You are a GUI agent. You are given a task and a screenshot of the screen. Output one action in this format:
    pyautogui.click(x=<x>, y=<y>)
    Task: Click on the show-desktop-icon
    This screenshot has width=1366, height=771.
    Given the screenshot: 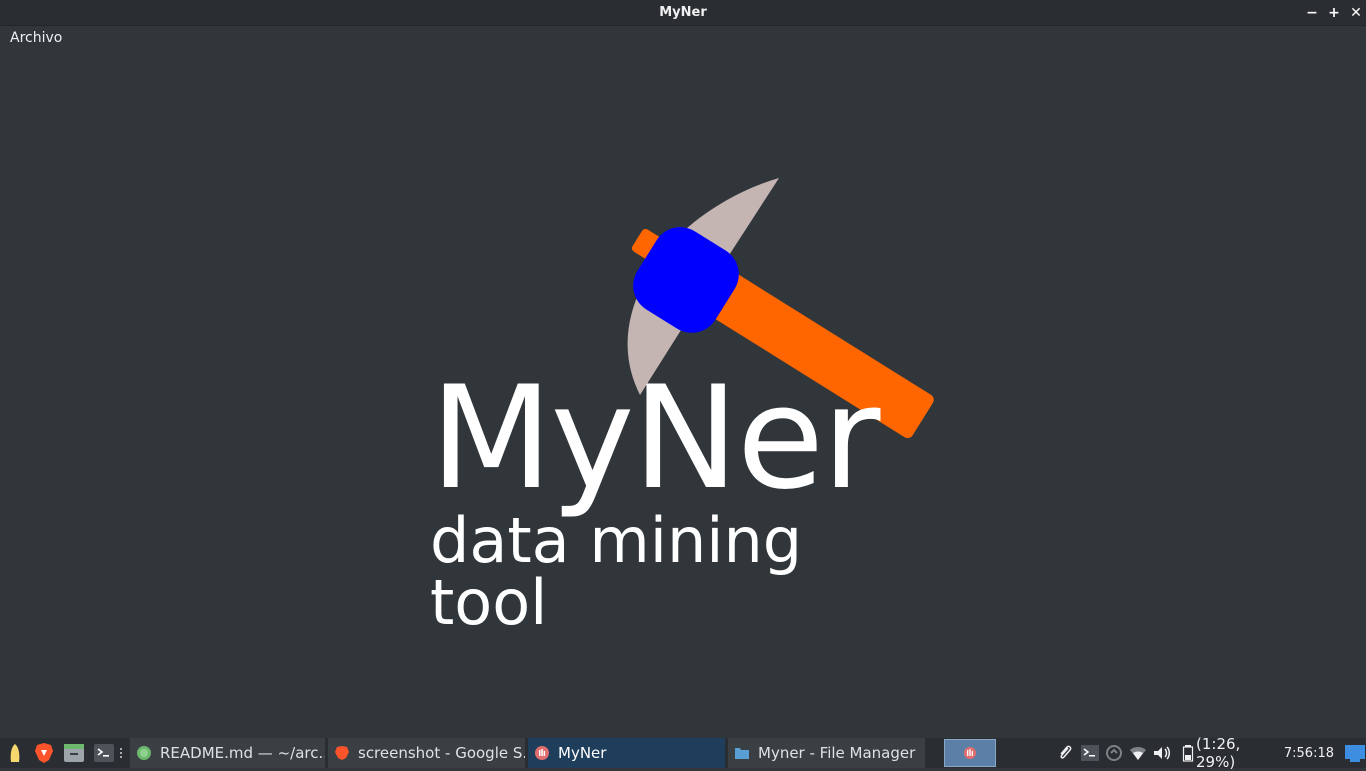 What is the action you would take?
    pyautogui.click(x=1355, y=753)
    